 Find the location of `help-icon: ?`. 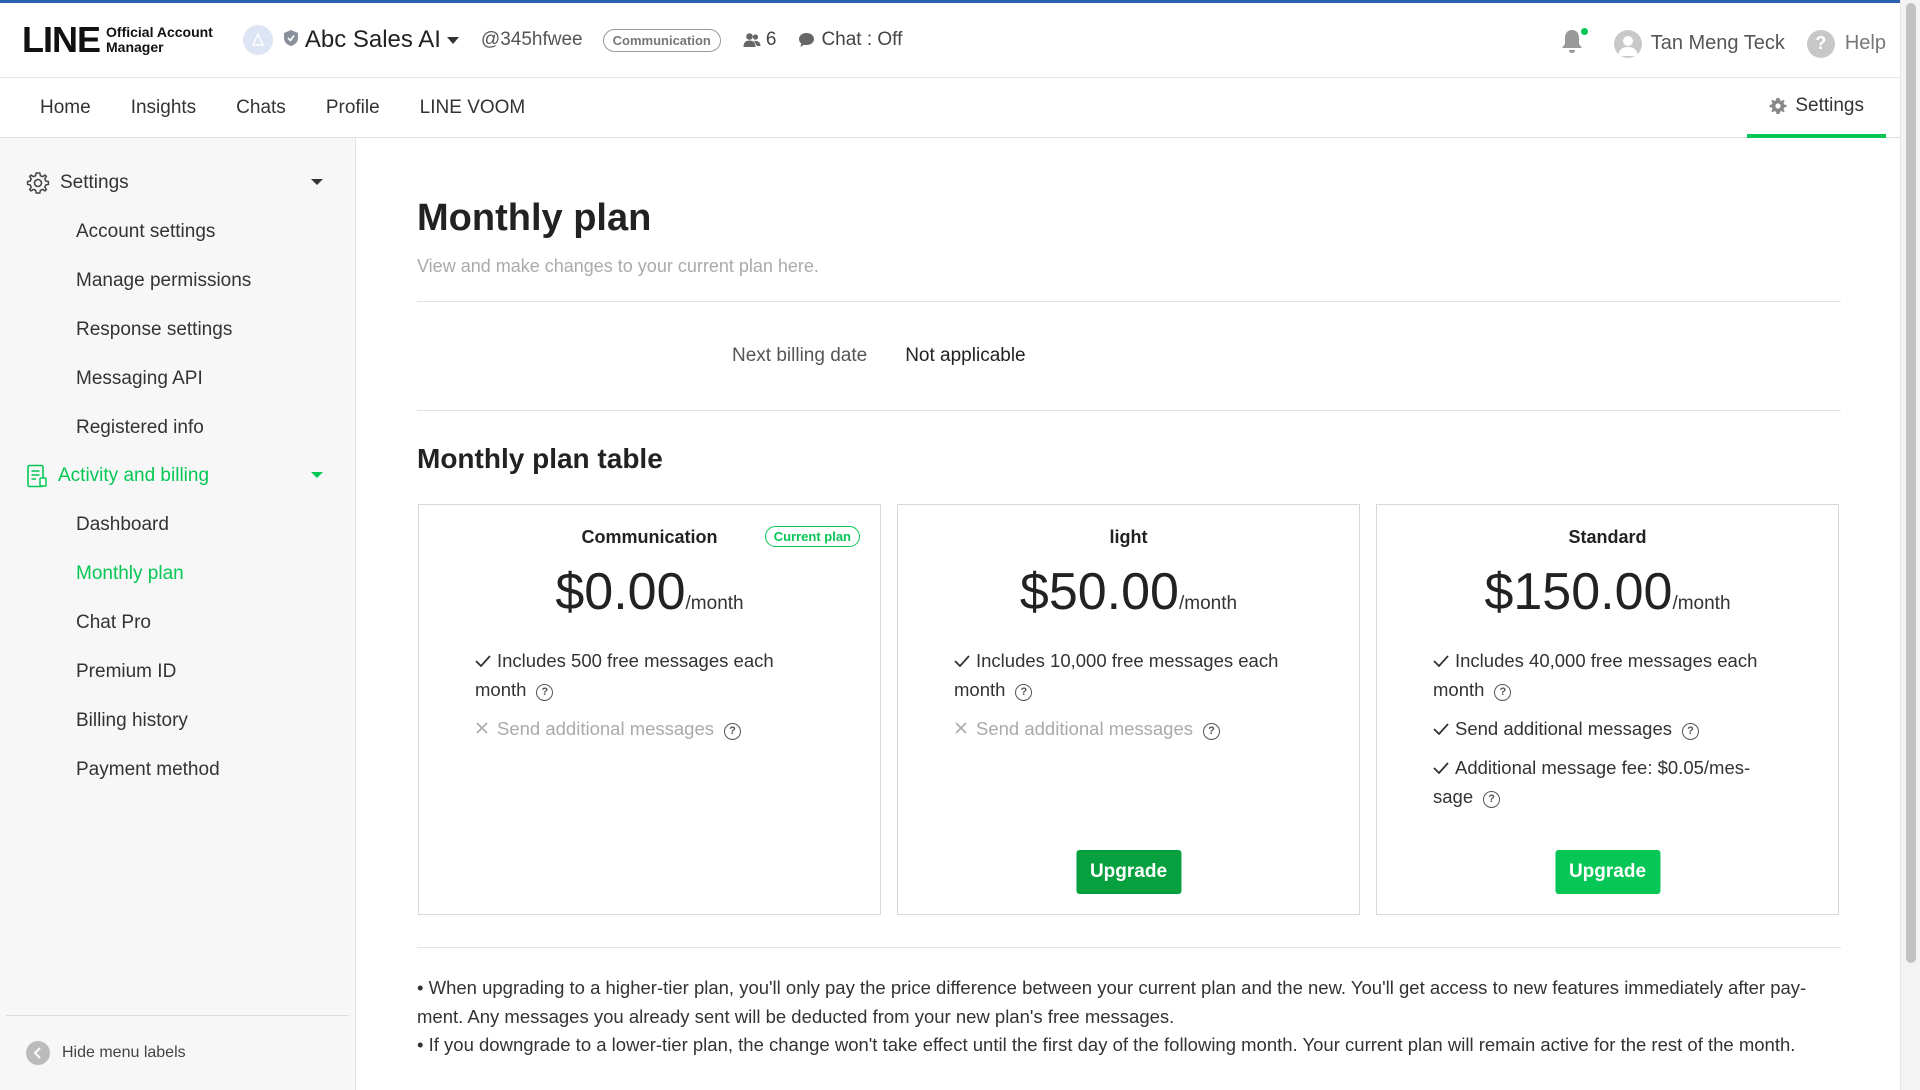

help-icon: ? is located at coordinates (1820, 43).